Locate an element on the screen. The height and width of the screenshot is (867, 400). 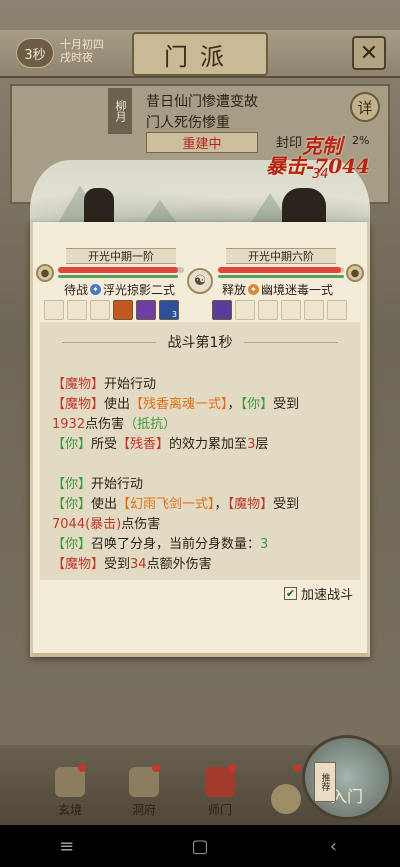
log-number: 7044 is located at coordinates (69, 524).